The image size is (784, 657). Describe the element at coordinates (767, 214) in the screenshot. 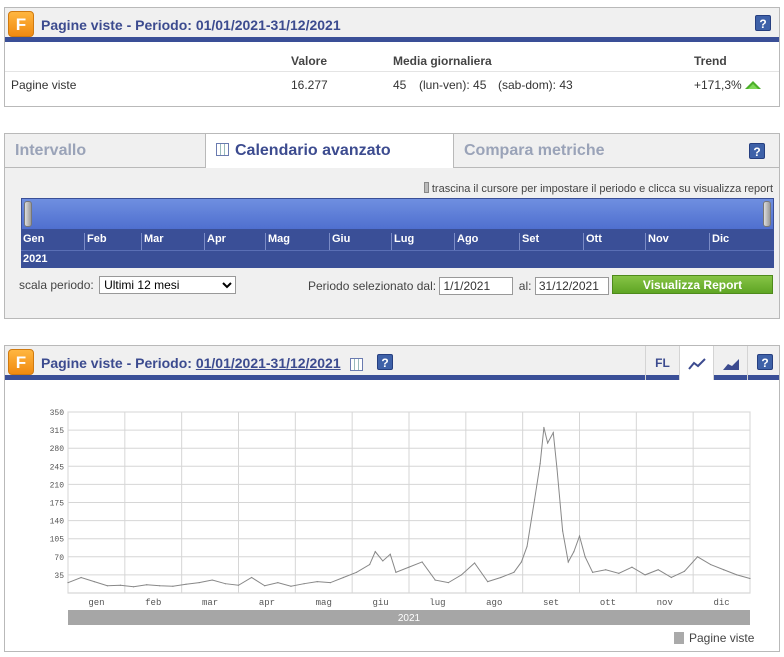

I see `range-end-handle` at that location.